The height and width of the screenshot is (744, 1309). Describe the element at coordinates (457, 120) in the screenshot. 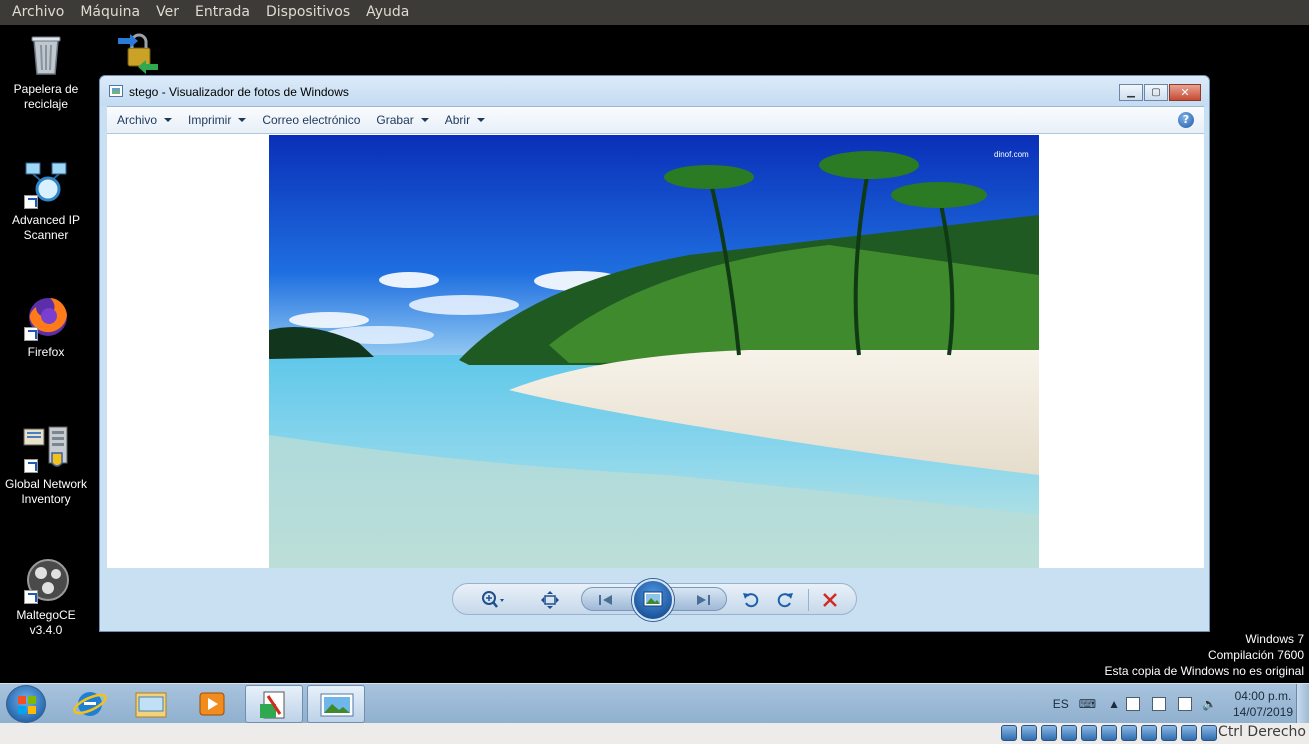

I see `toolbar-label: Abrir` at that location.